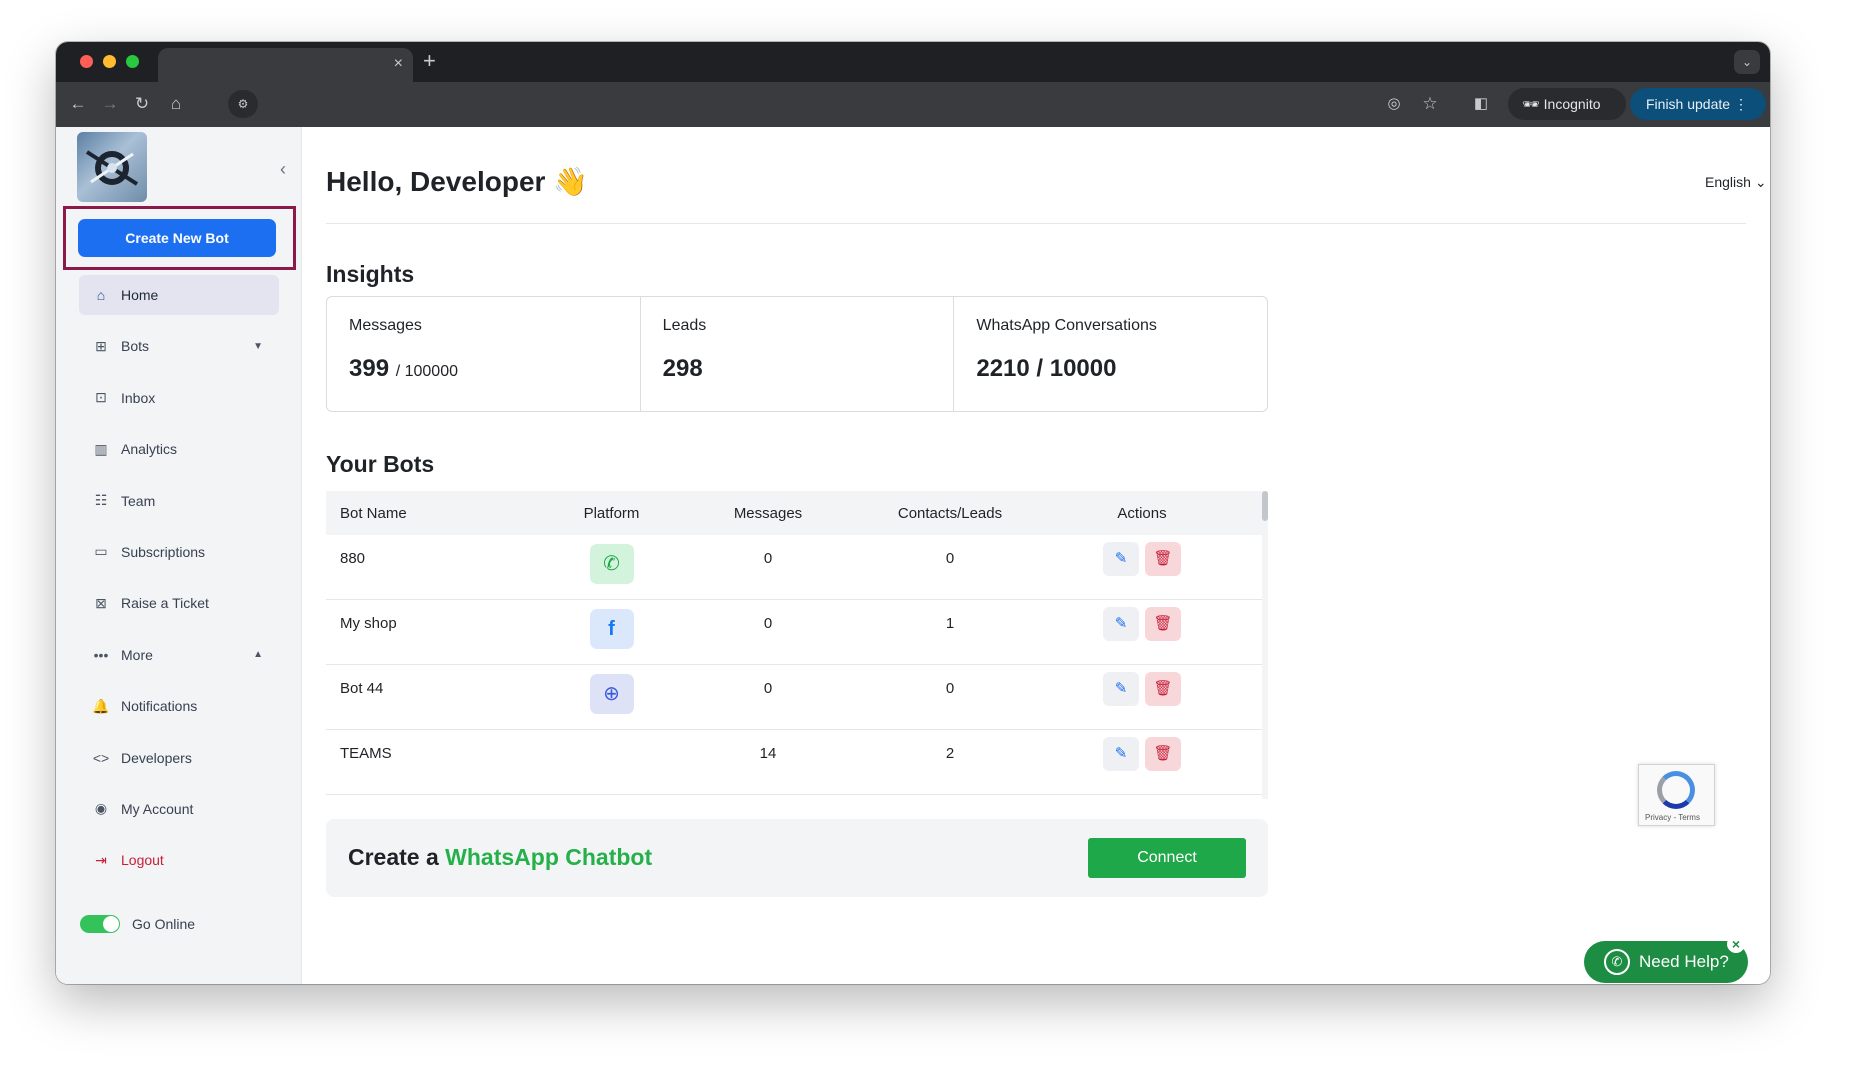 The width and height of the screenshot is (1866, 1080). I want to click on sidebar-item-logout: ⇥ Logout, so click(179, 860).